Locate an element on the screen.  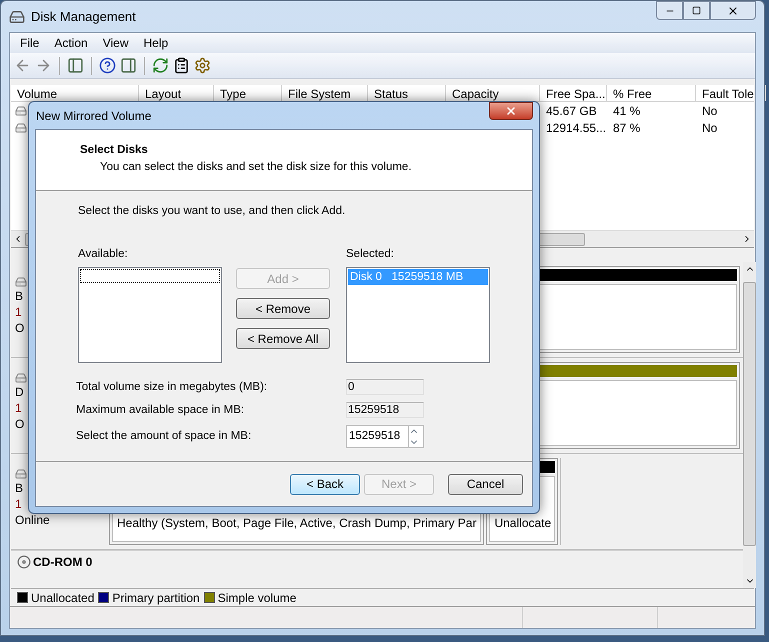
field-label: Maximum available space in MB: is located at coordinates (161, 410).